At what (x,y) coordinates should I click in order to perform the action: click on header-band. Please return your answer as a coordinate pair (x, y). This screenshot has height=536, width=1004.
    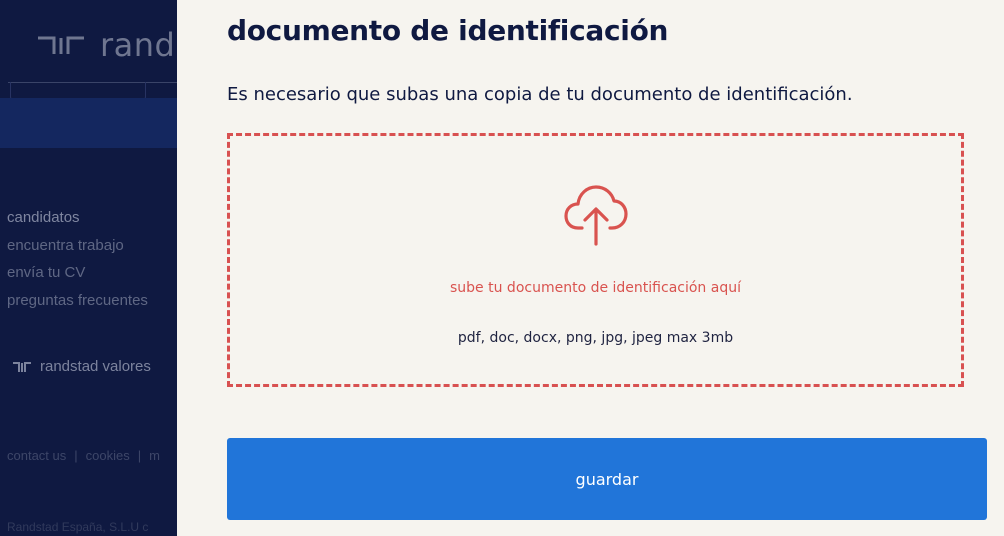
    Looking at the image, I should click on (90, 123).